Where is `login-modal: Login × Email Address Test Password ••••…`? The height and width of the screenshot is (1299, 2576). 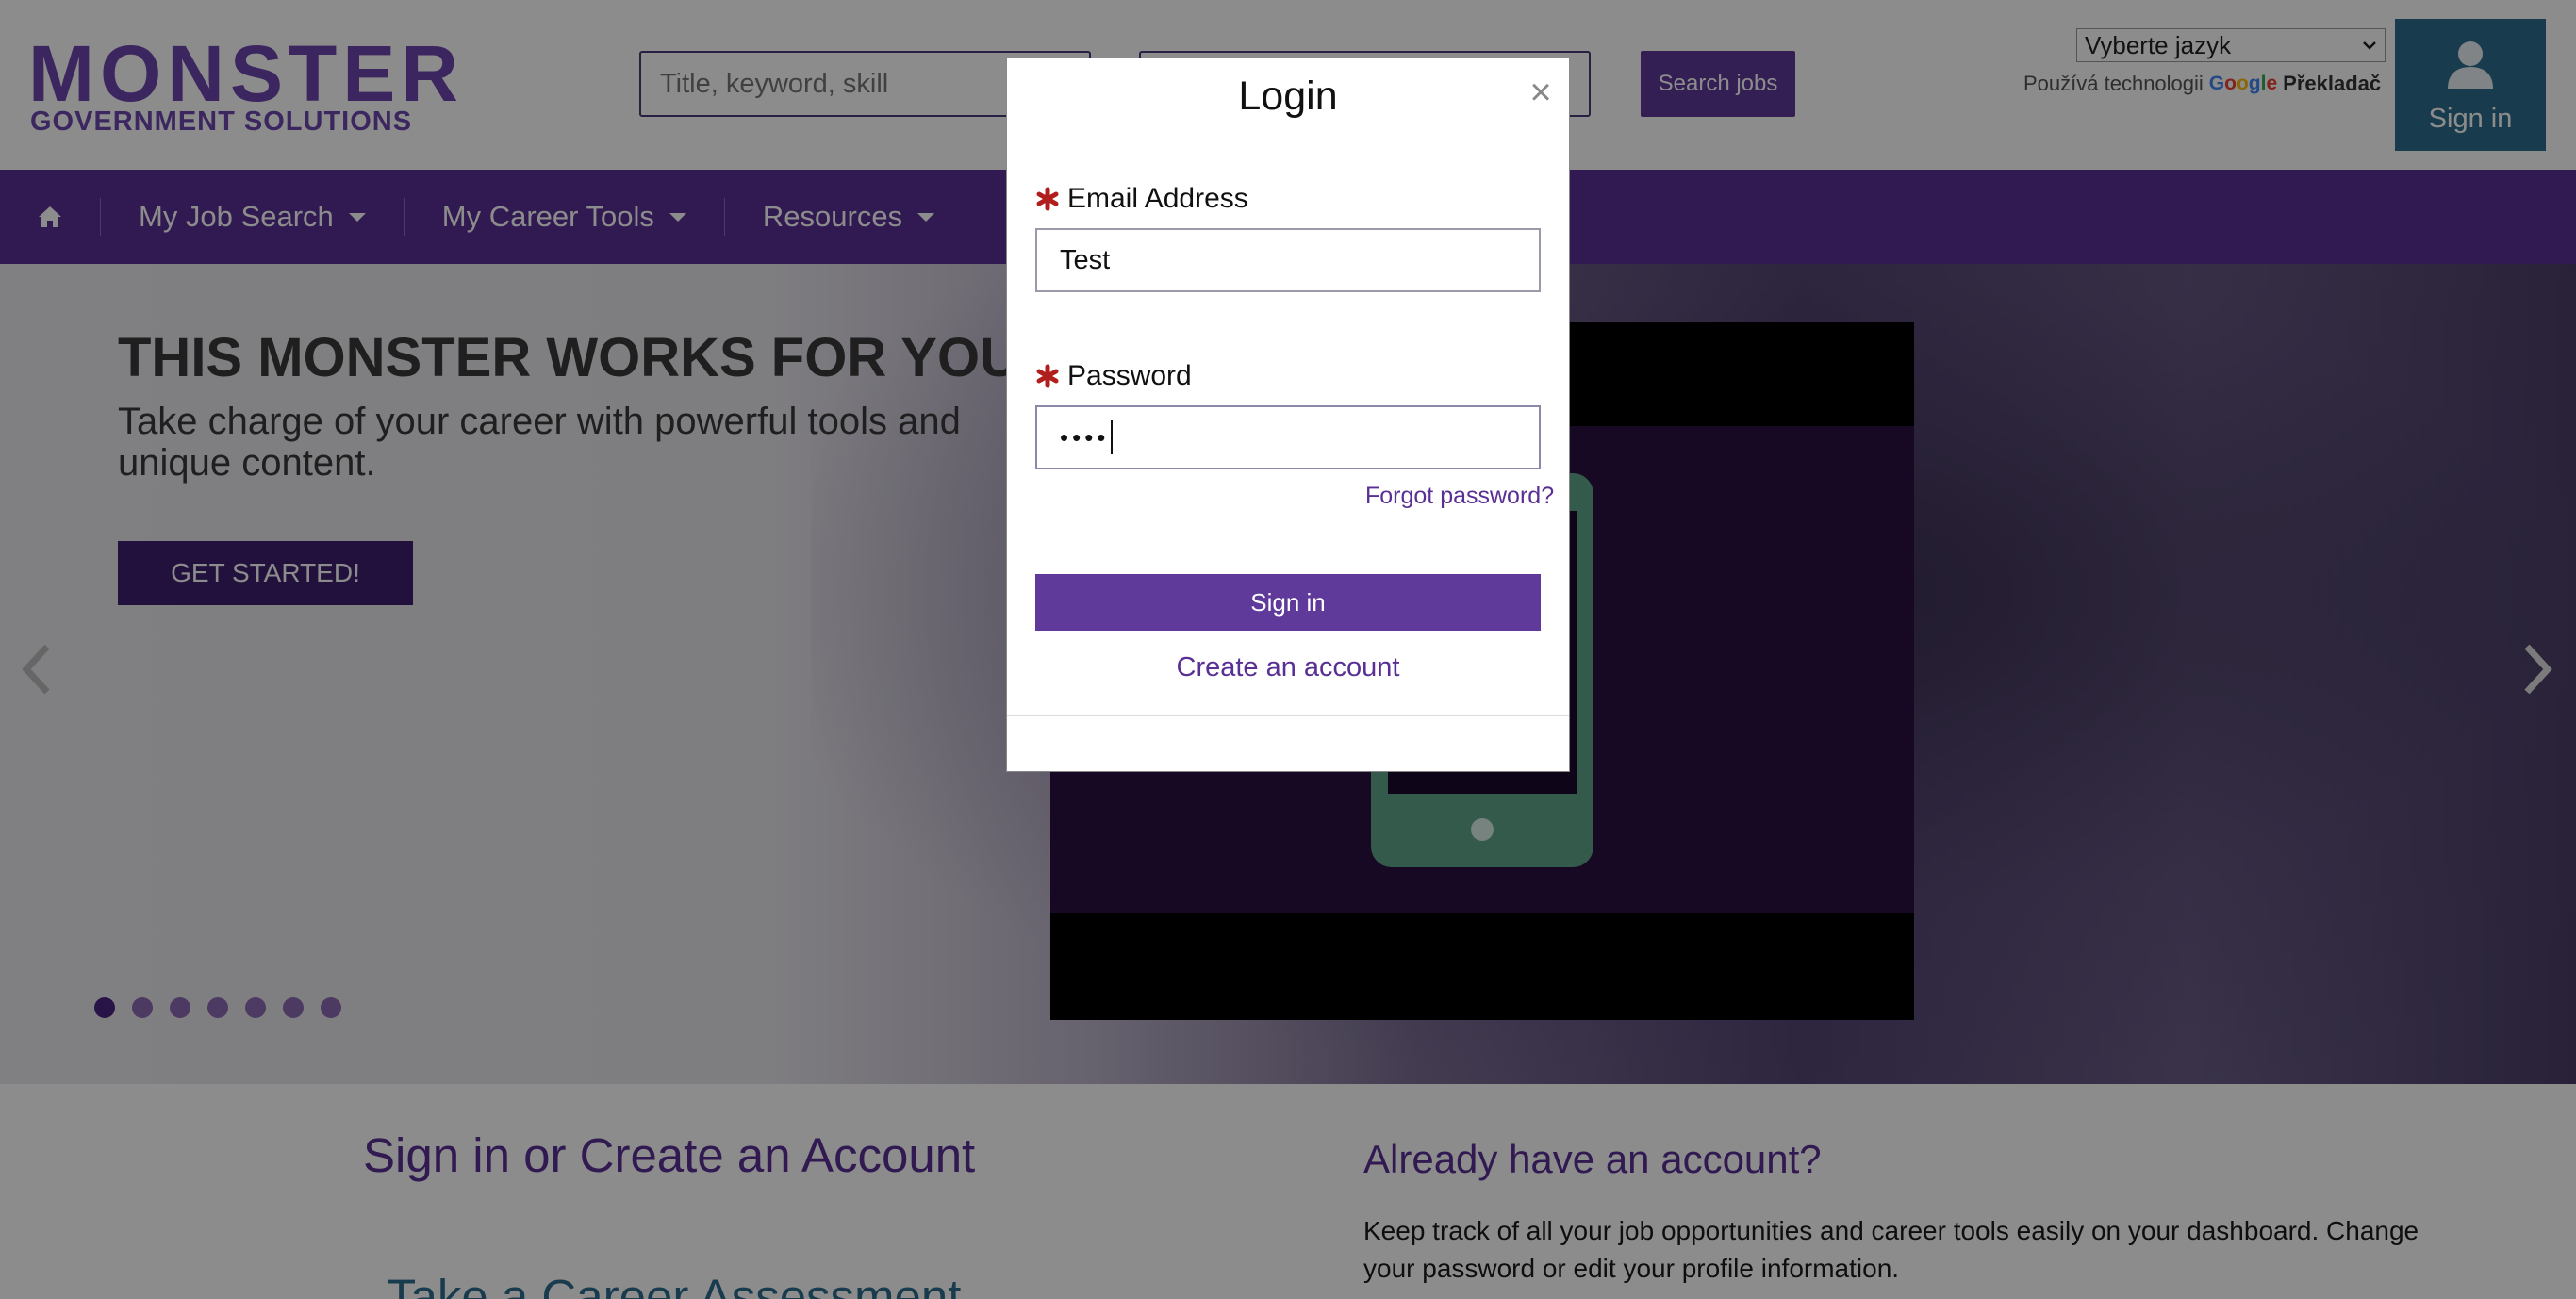 login-modal: Login × Email Address Test Password ••••… is located at coordinates (1288, 415).